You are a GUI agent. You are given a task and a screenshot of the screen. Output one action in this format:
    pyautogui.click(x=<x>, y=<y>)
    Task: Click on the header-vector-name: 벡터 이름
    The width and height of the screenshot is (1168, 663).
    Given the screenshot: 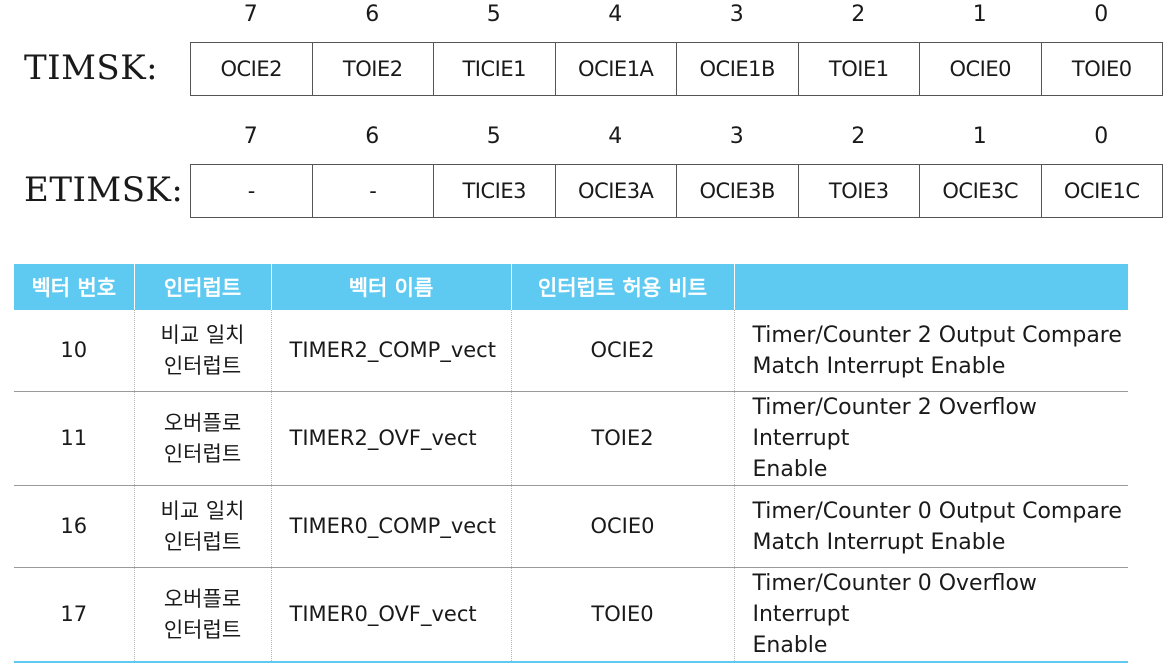 What is the action you would take?
    pyautogui.click(x=391, y=287)
    